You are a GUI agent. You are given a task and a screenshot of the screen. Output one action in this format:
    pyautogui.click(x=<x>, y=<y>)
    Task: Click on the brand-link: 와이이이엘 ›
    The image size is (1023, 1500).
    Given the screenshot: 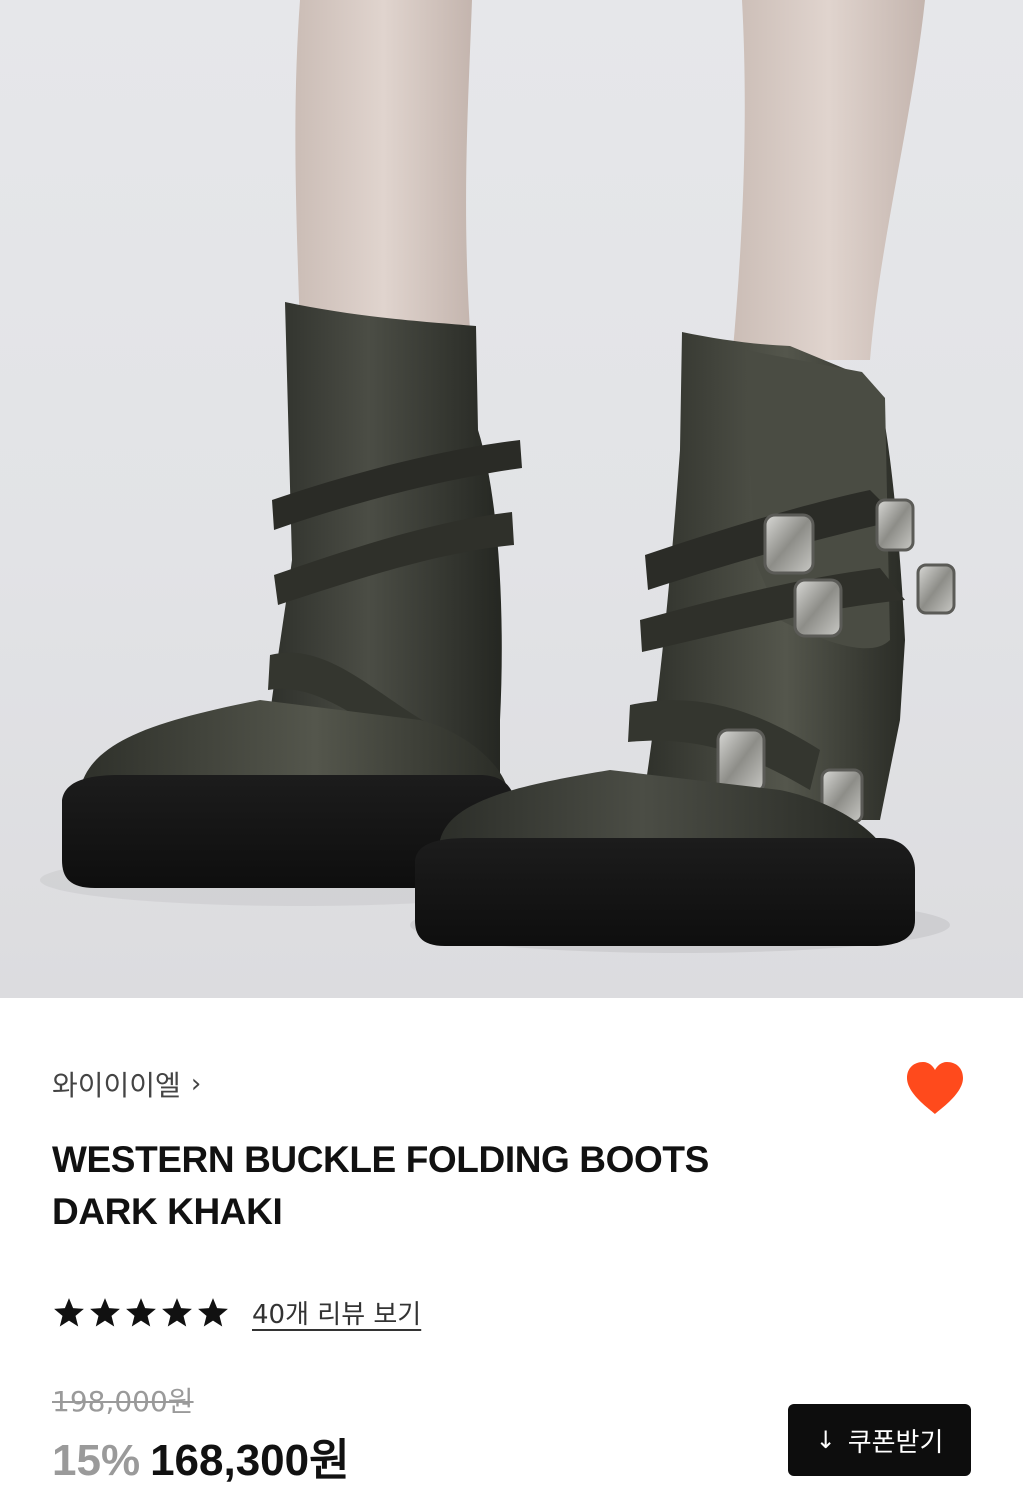 What is the action you would take?
    pyautogui.click(x=126, y=1084)
    